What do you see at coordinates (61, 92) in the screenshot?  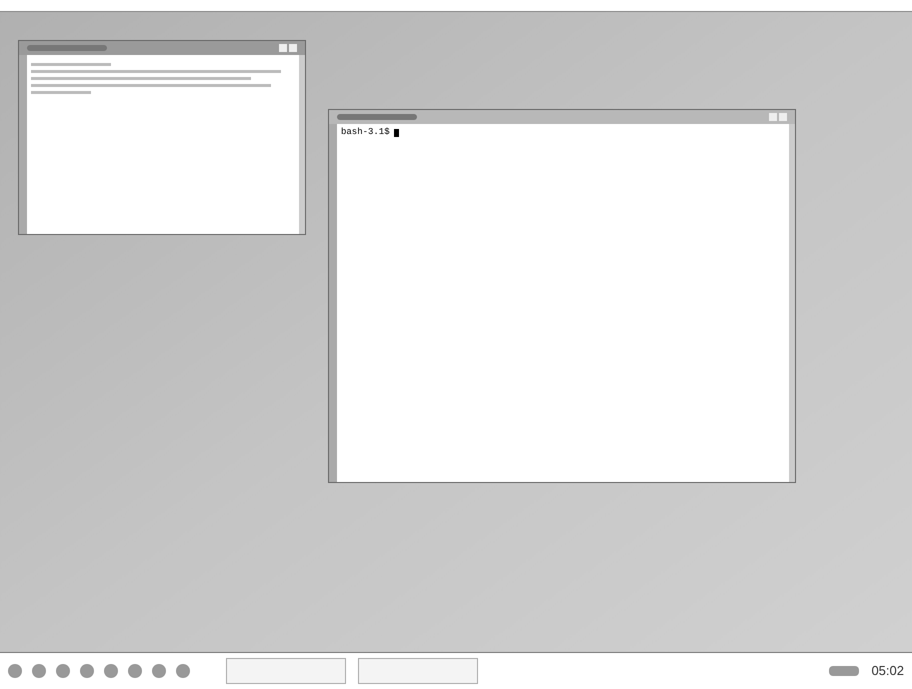 I see `text-placeholder` at bounding box center [61, 92].